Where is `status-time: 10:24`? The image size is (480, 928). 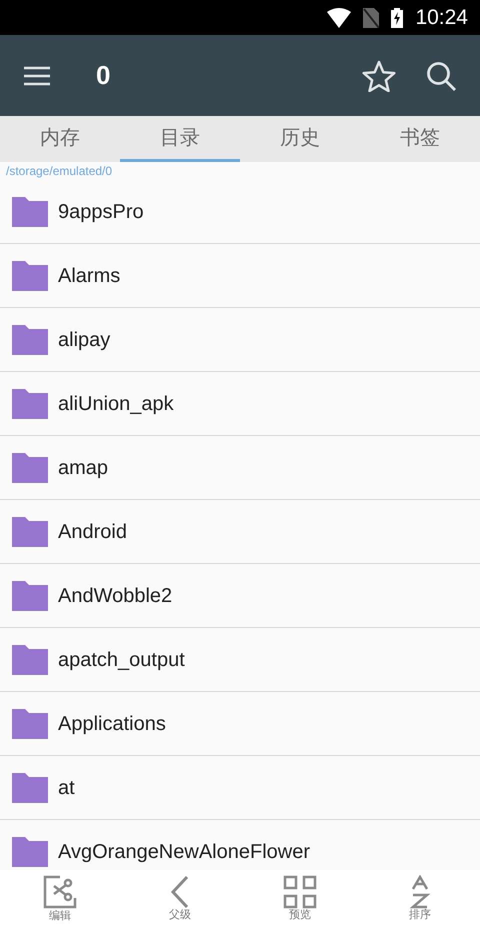
status-time: 10:24 is located at coordinates (441, 17).